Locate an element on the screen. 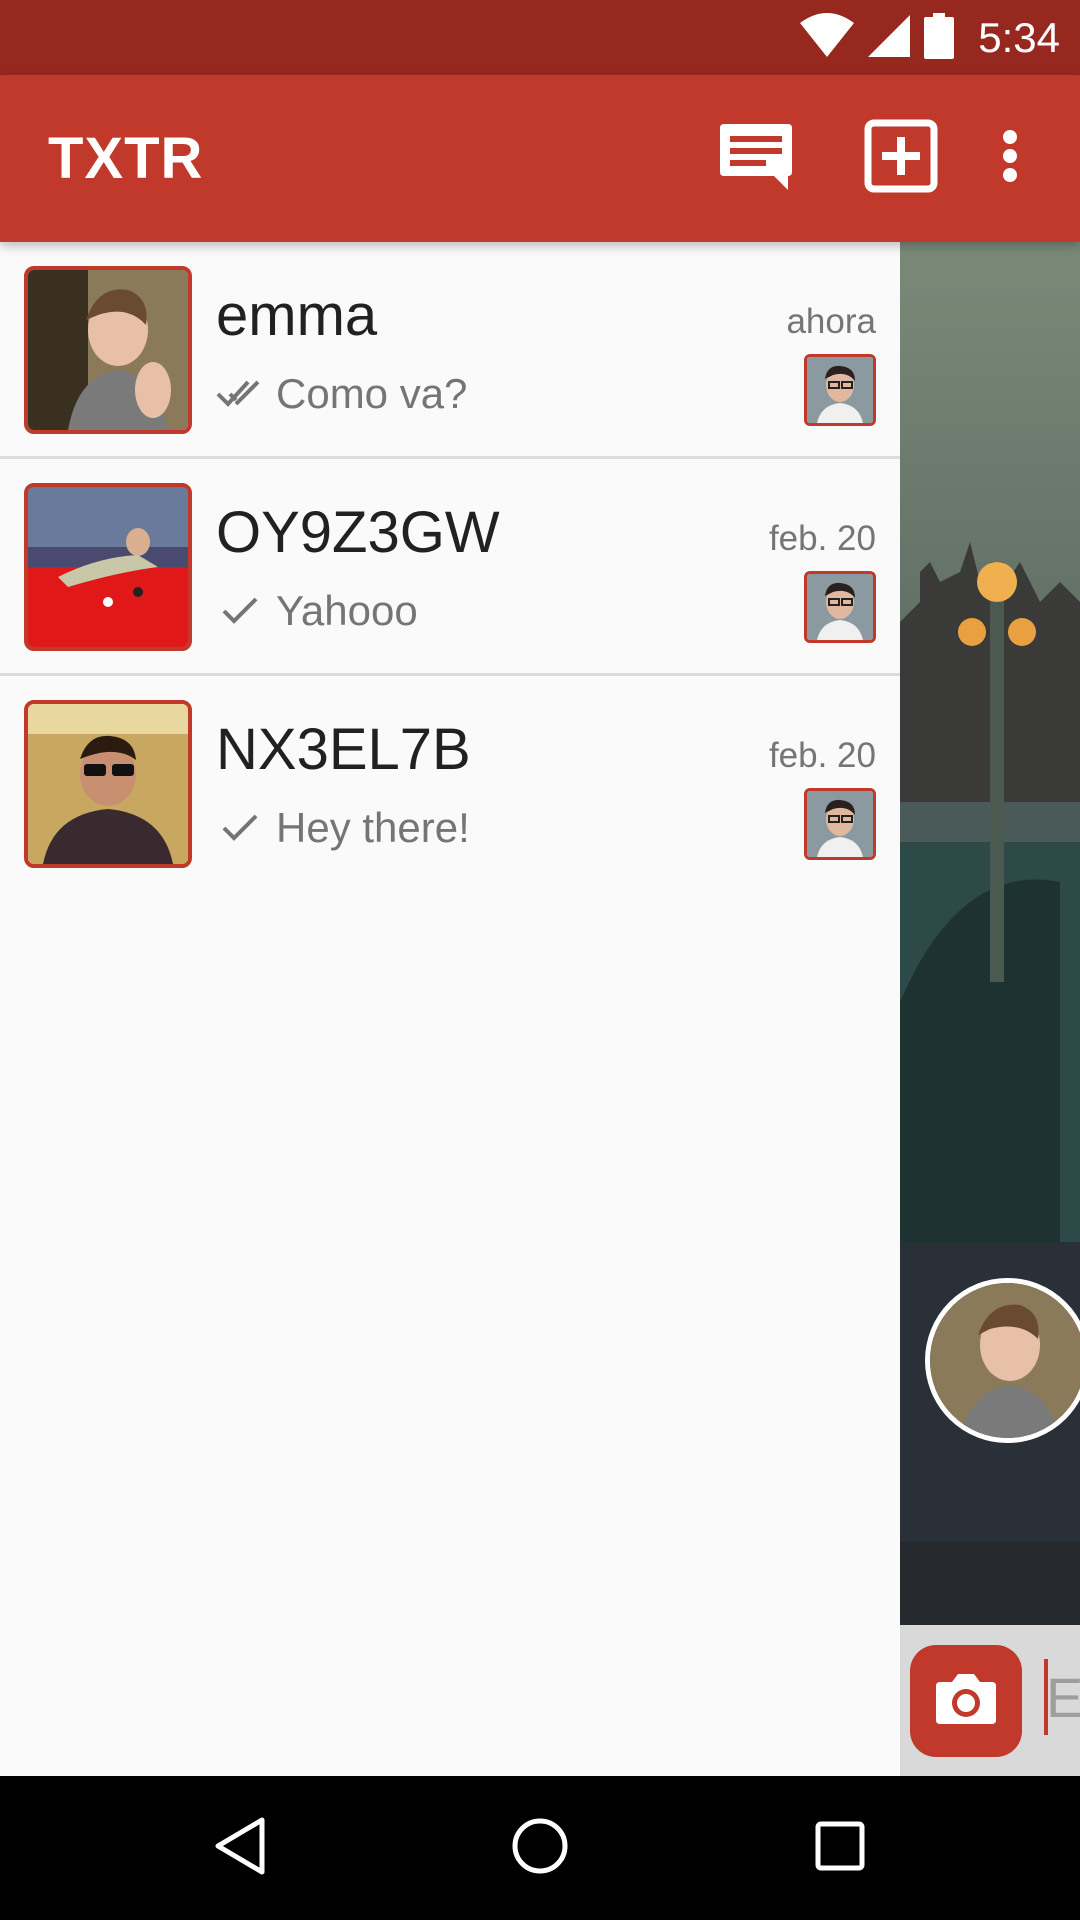 The width and height of the screenshot is (1080, 1920). back-button is located at coordinates (240, 1848).